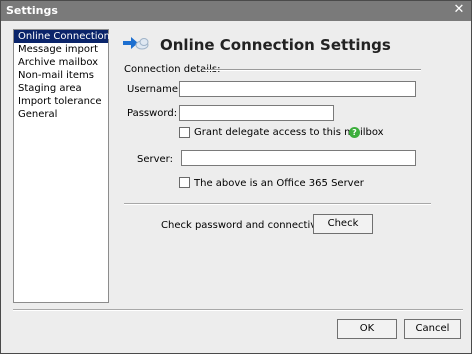 The image size is (474, 356). I want to click on ok-button: OK, so click(367, 329).